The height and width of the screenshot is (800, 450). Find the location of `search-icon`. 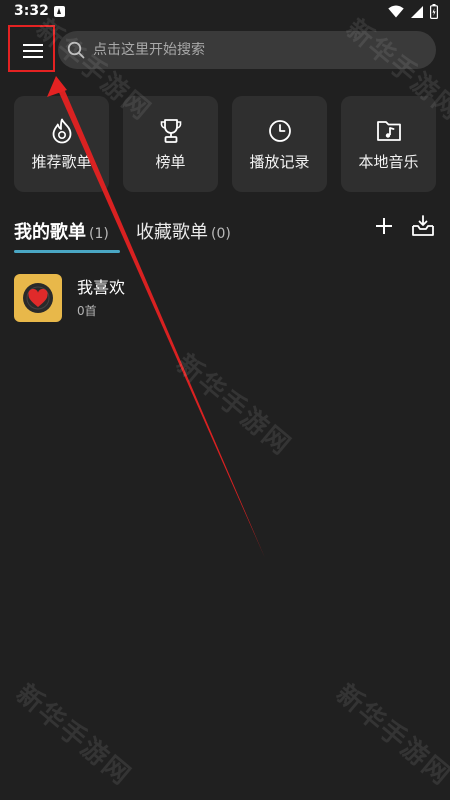

search-icon is located at coordinates (76, 50).